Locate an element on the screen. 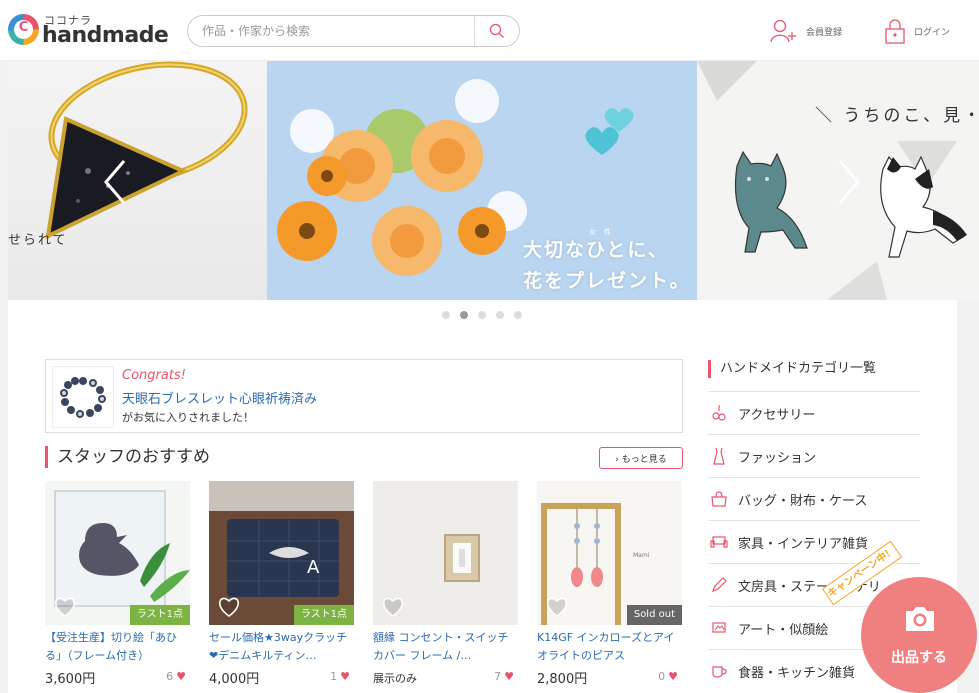 Image resolution: width=979 pixels, height=693 pixels. lock-icon is located at coordinates (895, 31).